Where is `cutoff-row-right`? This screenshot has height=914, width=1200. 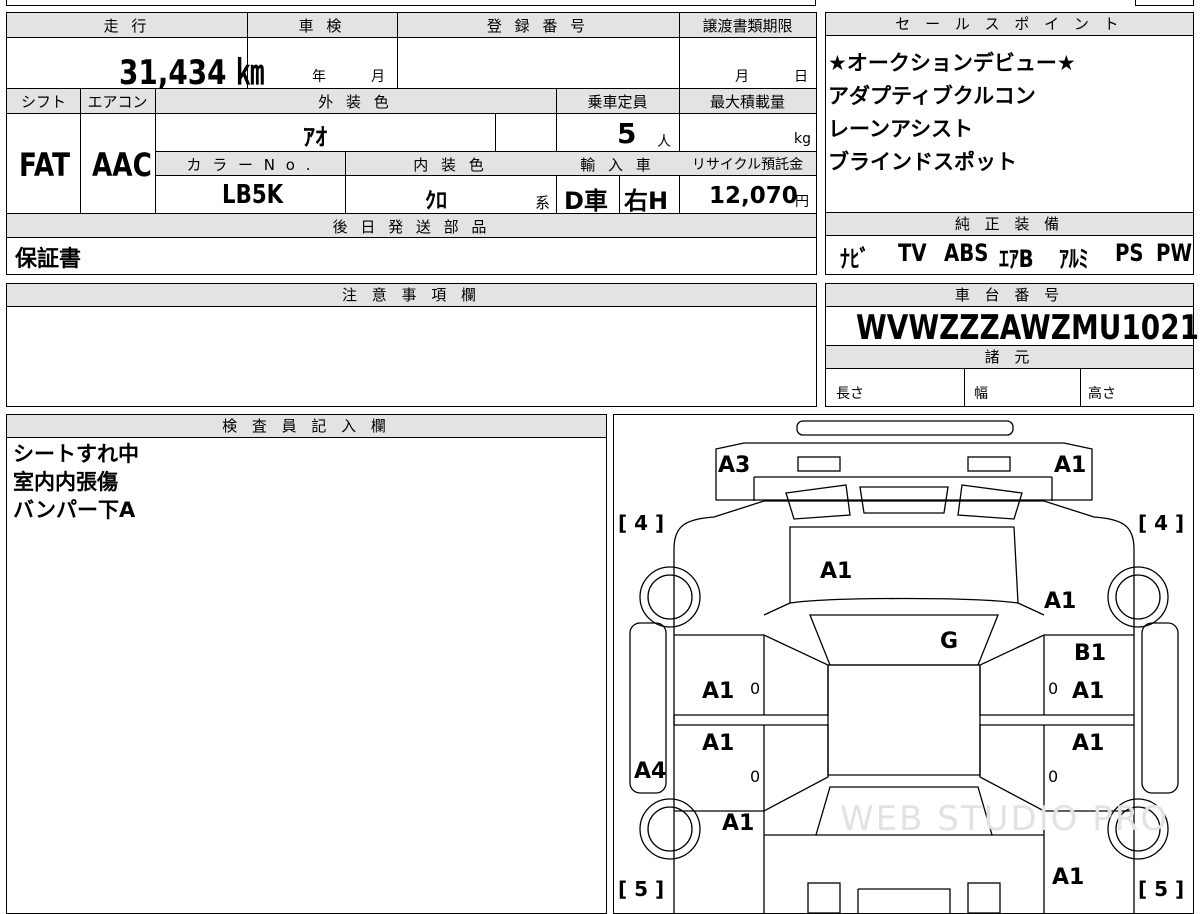 cutoff-row-right is located at coordinates (1164, 3).